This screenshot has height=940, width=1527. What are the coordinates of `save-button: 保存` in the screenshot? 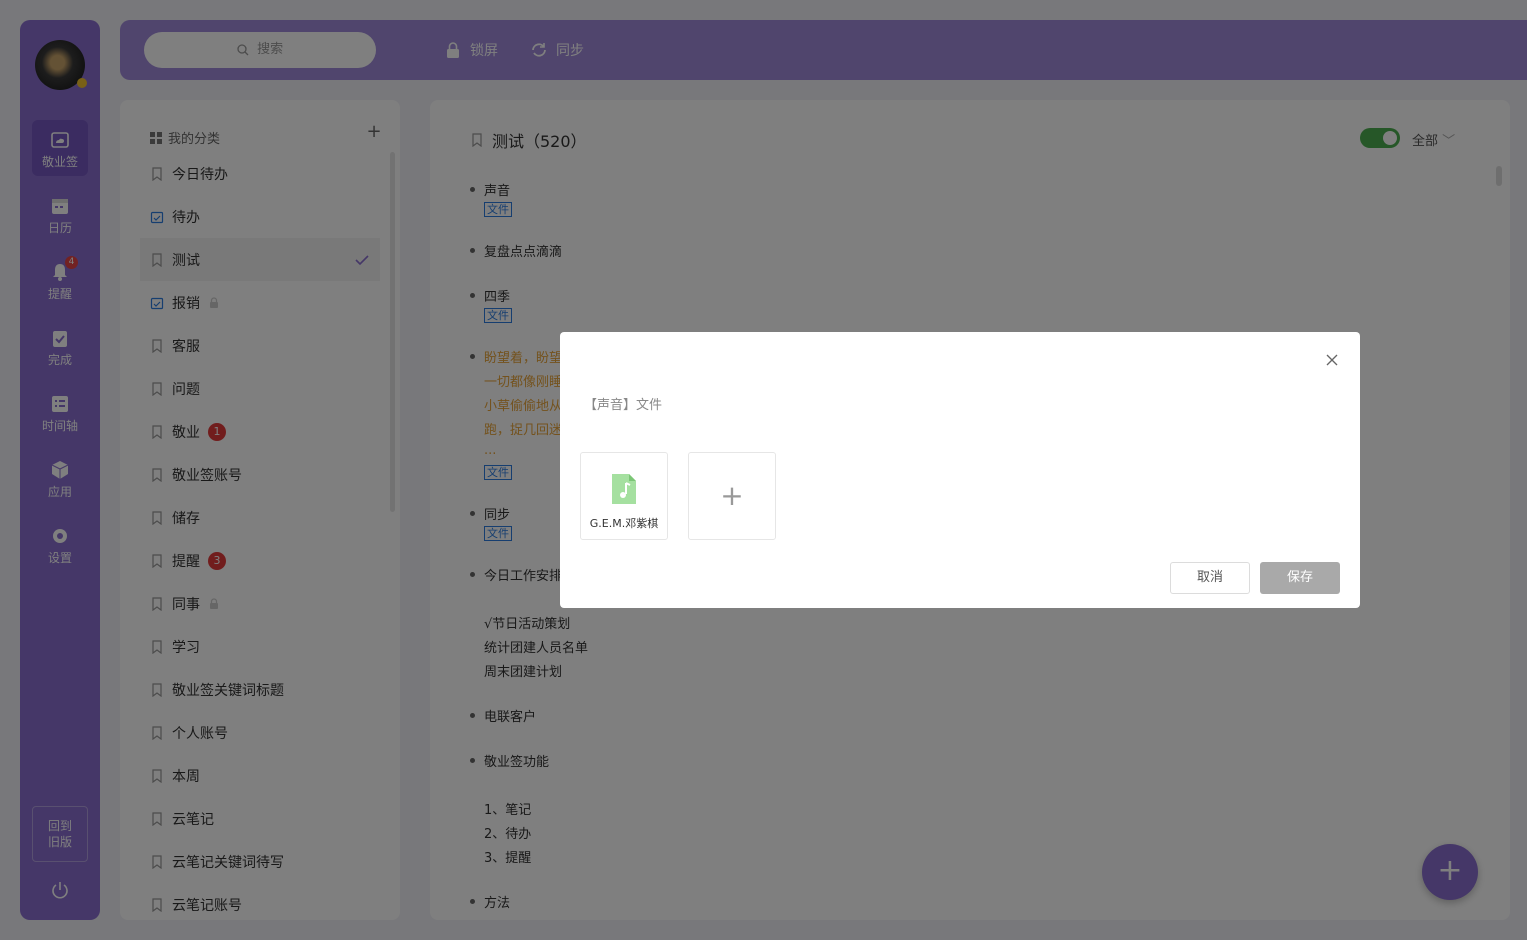 It's located at (1300, 578).